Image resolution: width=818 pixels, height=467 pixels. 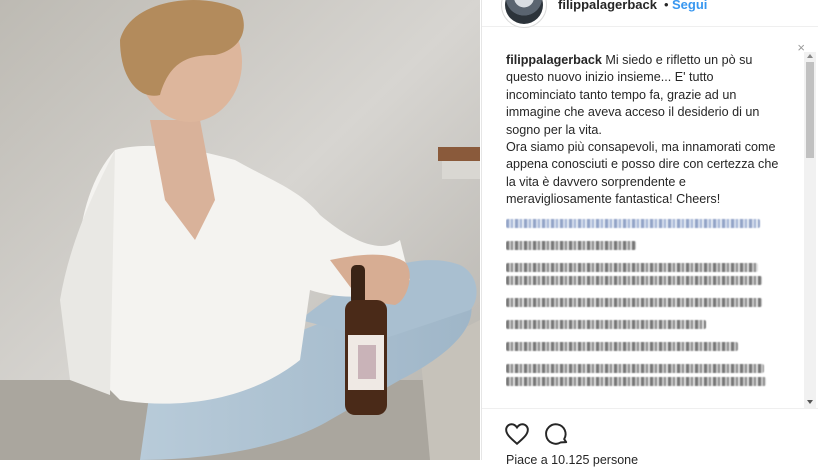 What do you see at coordinates (650, 14) in the screenshot?
I see `post-header: filippalagerback • Segui` at bounding box center [650, 14].